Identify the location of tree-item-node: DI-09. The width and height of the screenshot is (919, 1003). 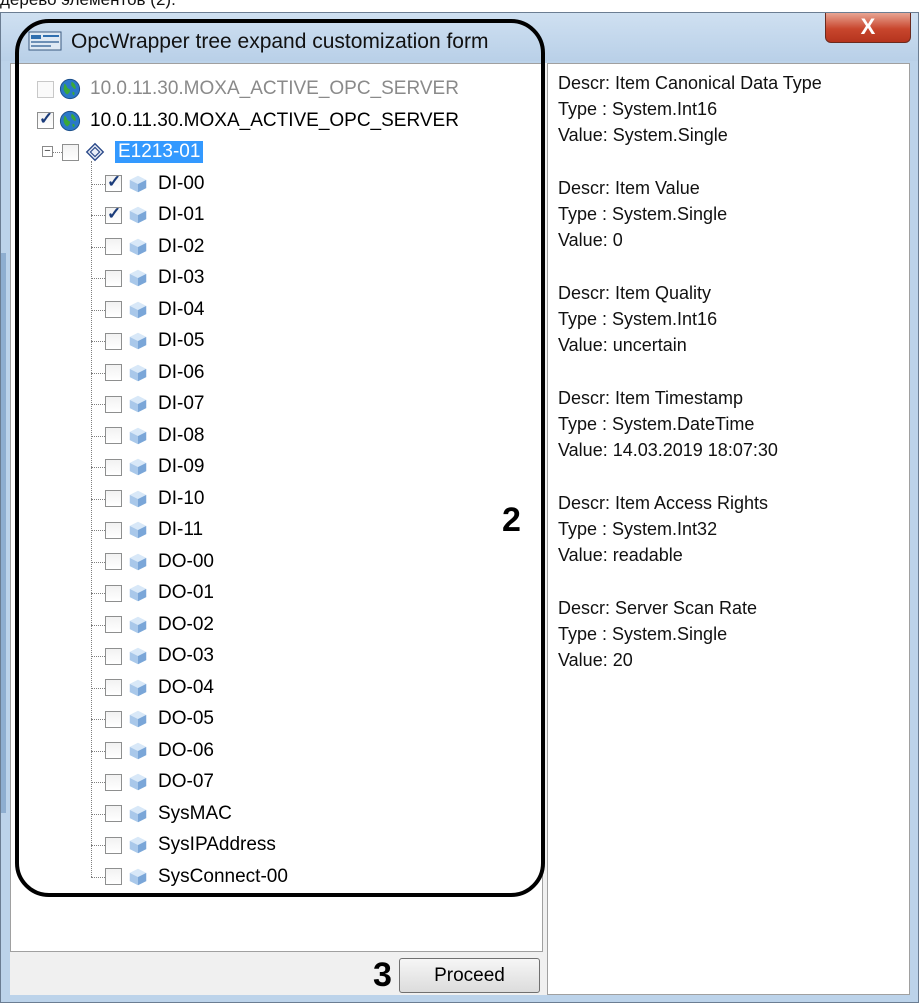
(154, 467).